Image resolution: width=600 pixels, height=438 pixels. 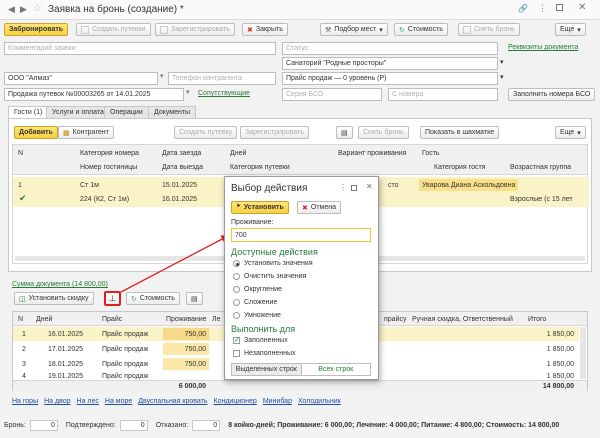 I want to click on services-print-button: ▤, so click(x=194, y=298).